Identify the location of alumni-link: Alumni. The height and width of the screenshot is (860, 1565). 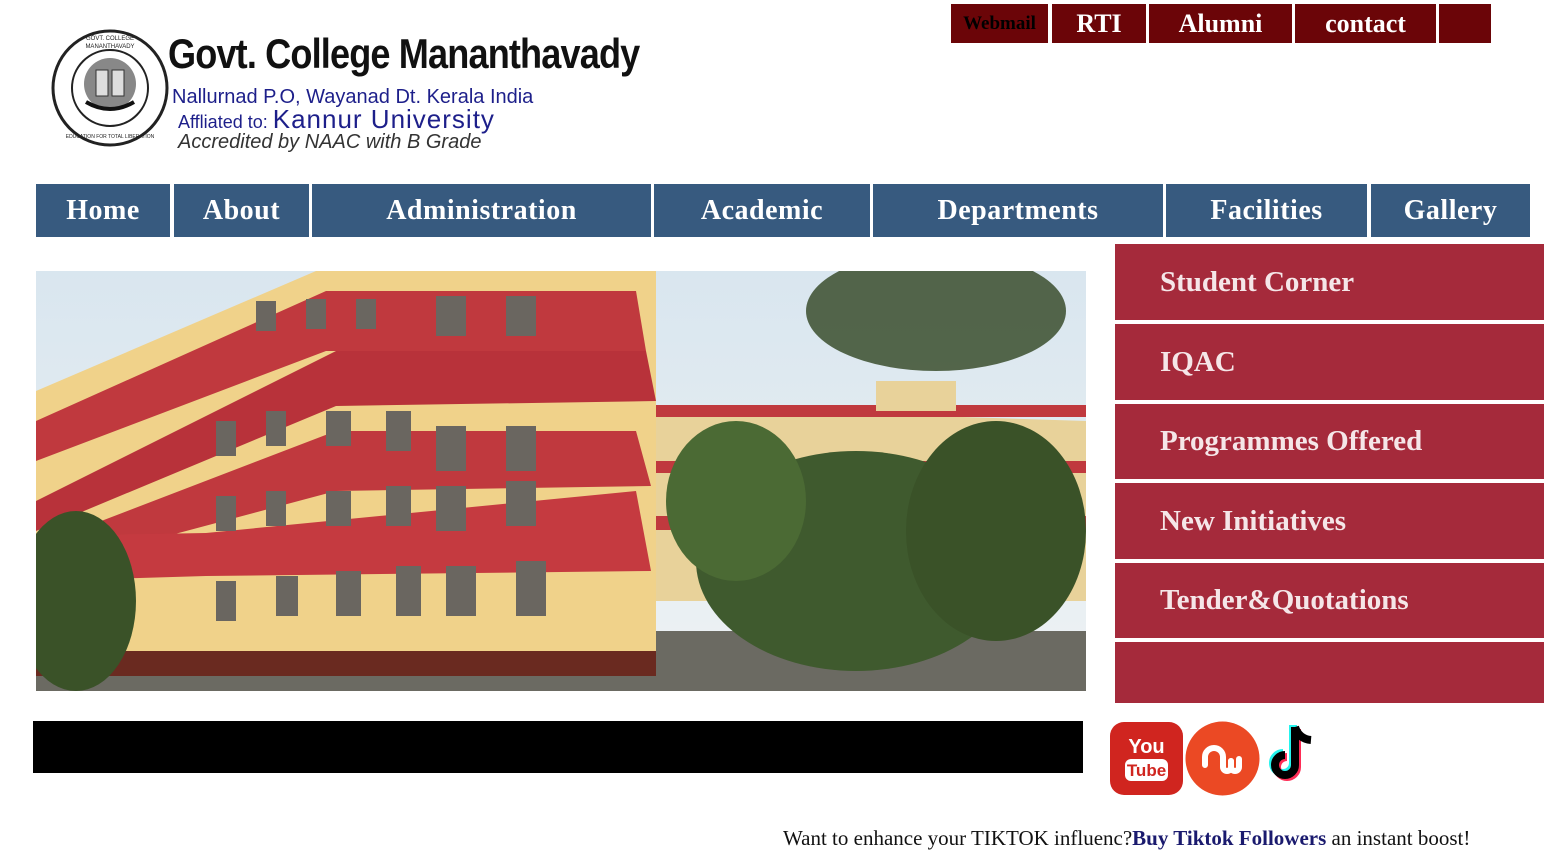
(1220, 23).